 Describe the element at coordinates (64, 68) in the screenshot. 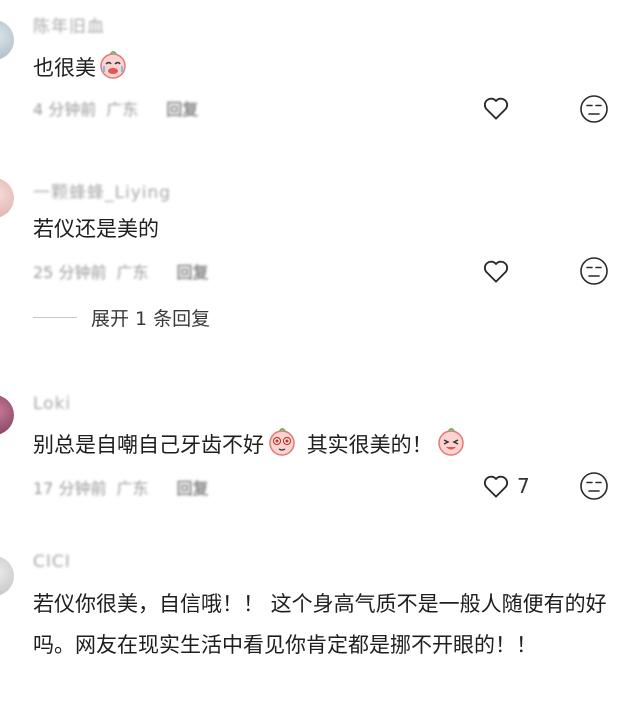

I see `comment-text-content: 也很美` at that location.